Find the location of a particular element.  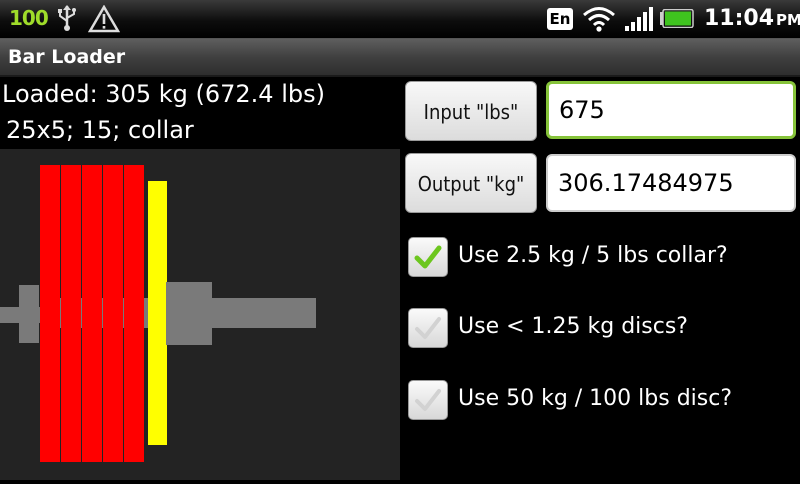

status-bar: 100 En 11:04 PM is located at coordinates (400, 19).